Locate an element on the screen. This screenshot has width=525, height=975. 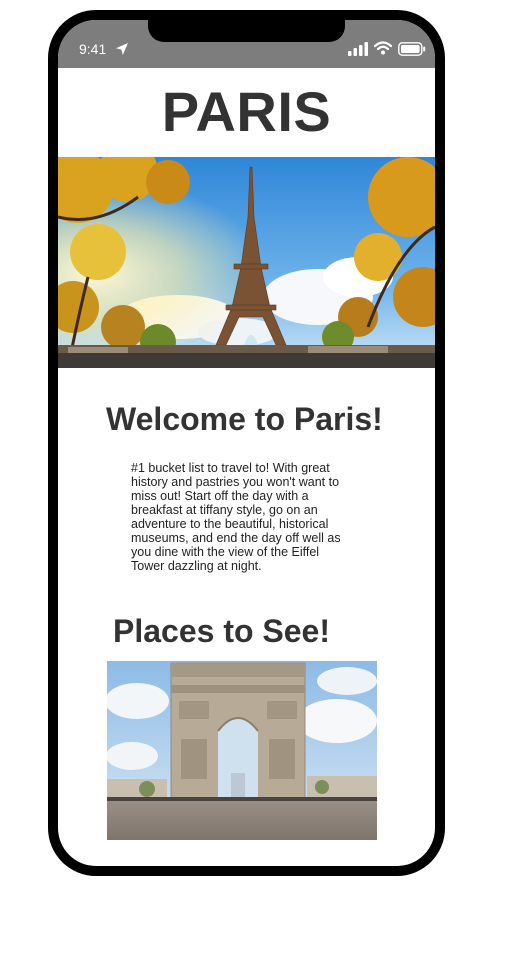
intro-line: miss out! Start off the day with a is located at coordinates (220, 496).